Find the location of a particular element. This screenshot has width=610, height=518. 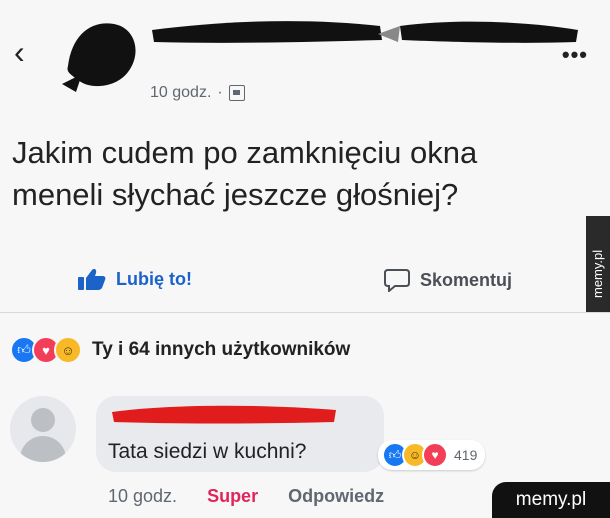

redacted-commenter-name is located at coordinates (224, 414).